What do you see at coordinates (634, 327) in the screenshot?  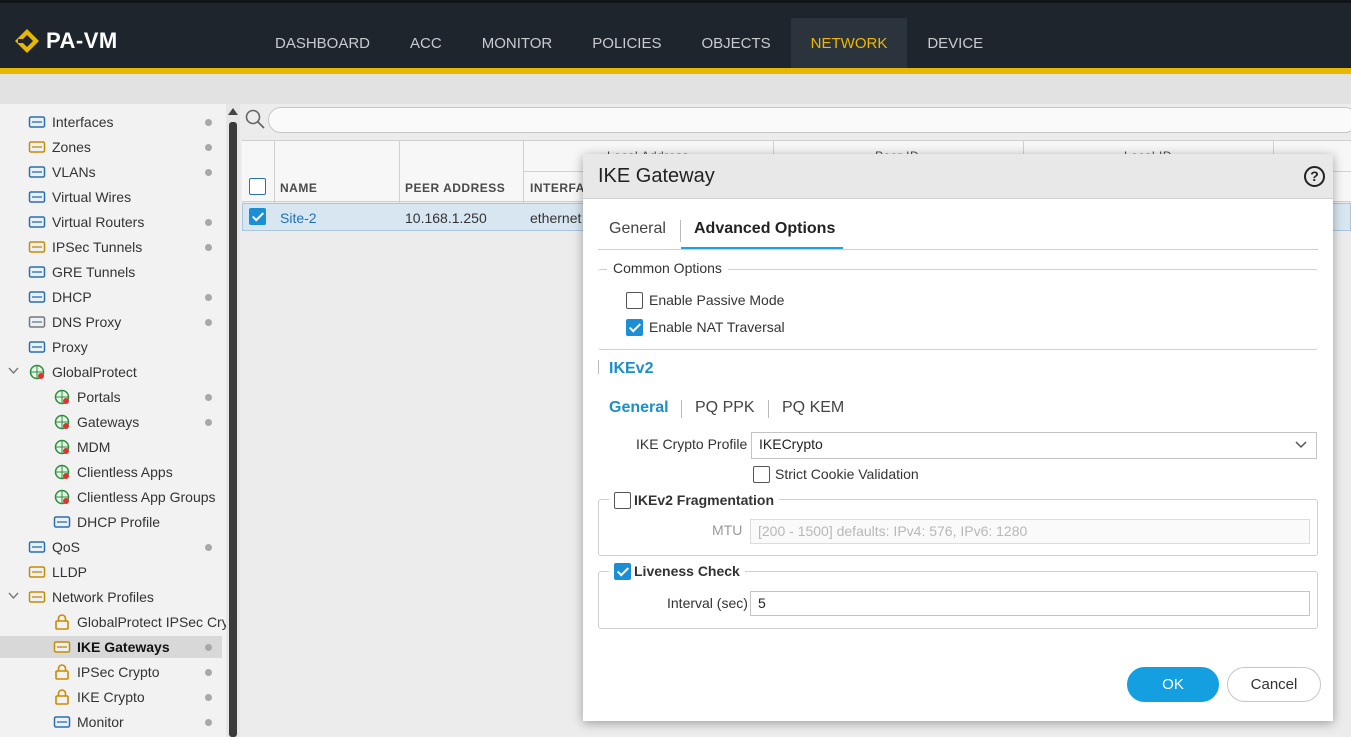 I see `nat-traversal-checkbox` at bounding box center [634, 327].